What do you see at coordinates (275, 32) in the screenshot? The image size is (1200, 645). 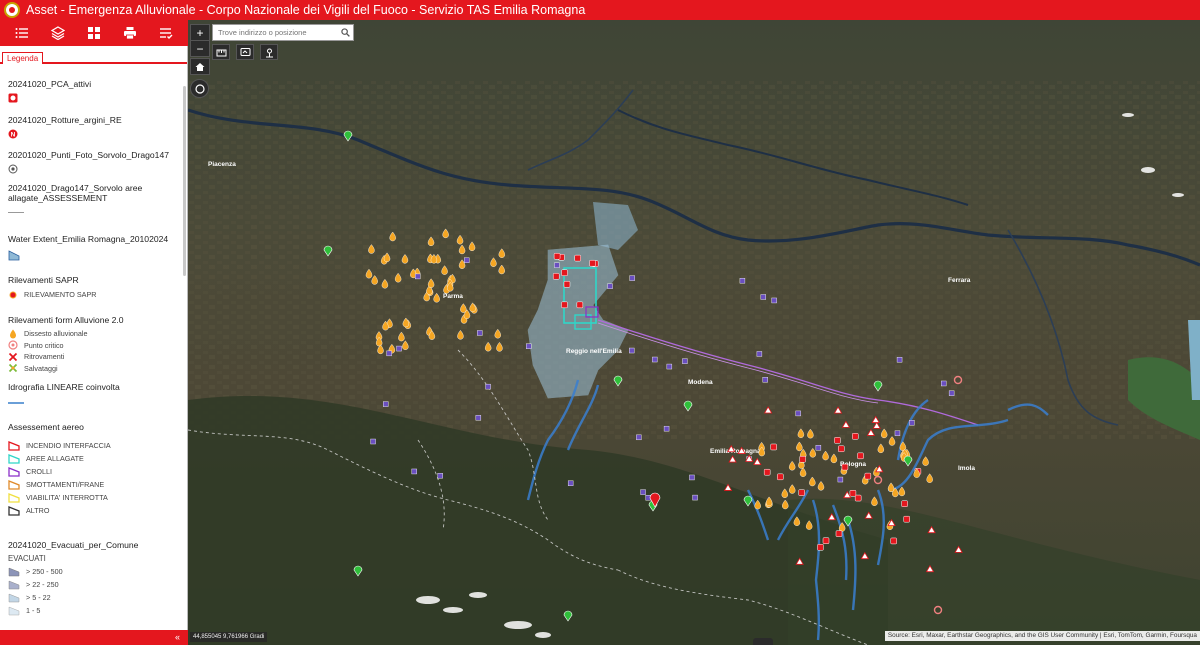 I see `search-input` at bounding box center [275, 32].